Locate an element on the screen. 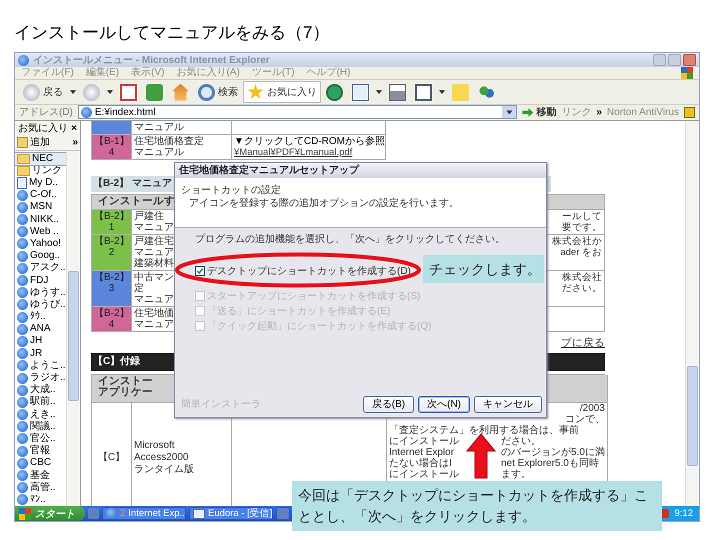 The width and height of the screenshot is (720, 540). printer-icon is located at coordinates (397, 92).